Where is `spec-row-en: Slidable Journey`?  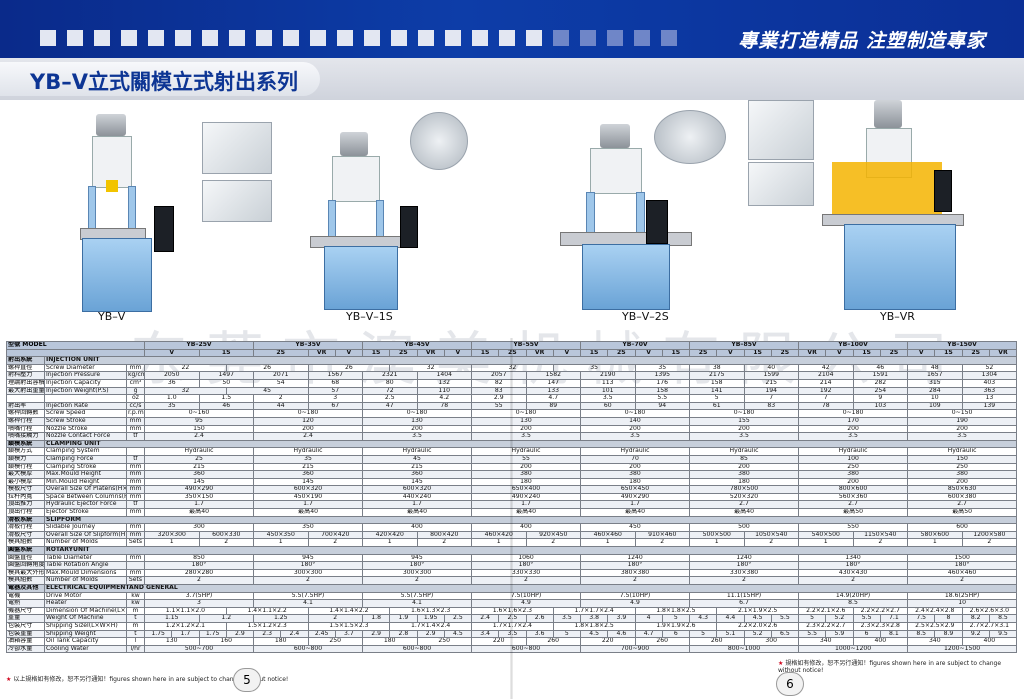 spec-row-en: Slidable Journey is located at coordinates (85, 527).